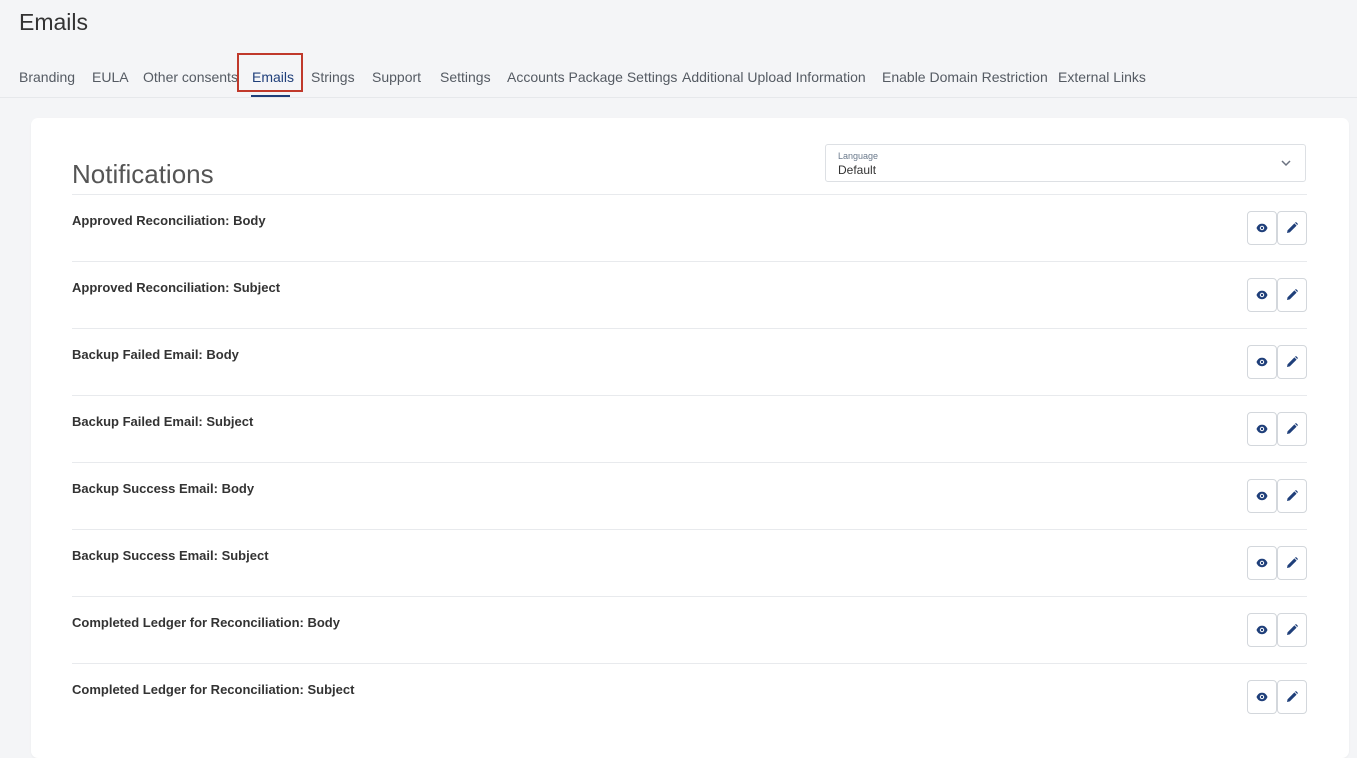 This screenshot has width=1357, height=758. Describe the element at coordinates (1102, 77) in the screenshot. I see `tab-external-links: External Links` at that location.